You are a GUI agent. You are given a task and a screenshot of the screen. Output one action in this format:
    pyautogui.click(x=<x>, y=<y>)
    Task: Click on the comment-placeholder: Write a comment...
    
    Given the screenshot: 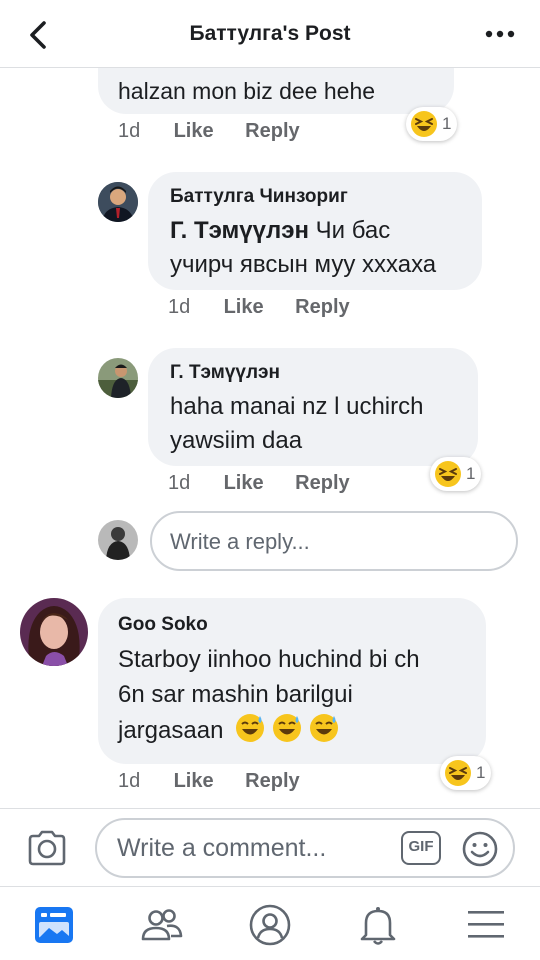 What is the action you would take?
    pyautogui.click(x=222, y=848)
    